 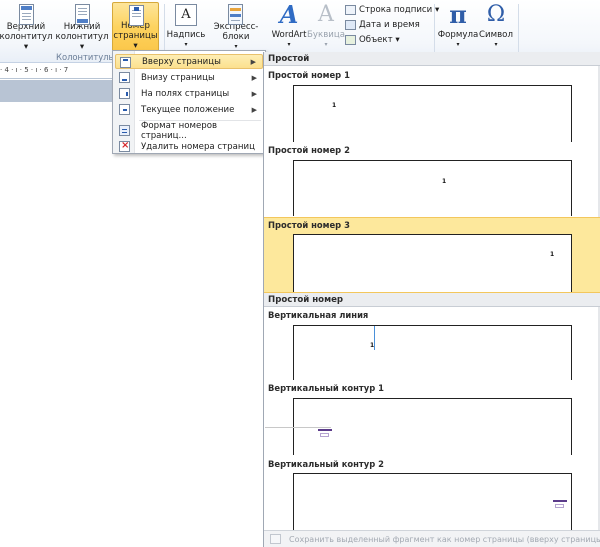 I want to click on header-button-label-2: колонтитул ▾, so click(x=26, y=42).